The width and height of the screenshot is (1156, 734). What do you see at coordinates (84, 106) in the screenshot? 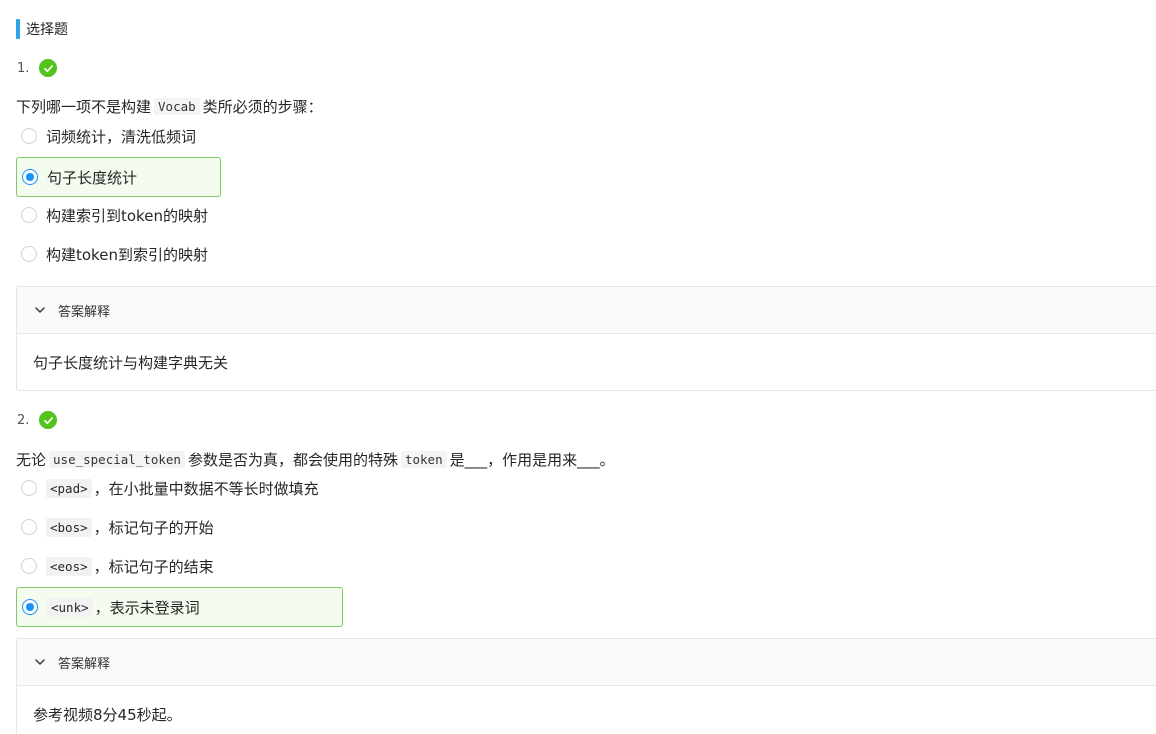
I see `stem-text: 下列哪一项不是构建` at bounding box center [84, 106].